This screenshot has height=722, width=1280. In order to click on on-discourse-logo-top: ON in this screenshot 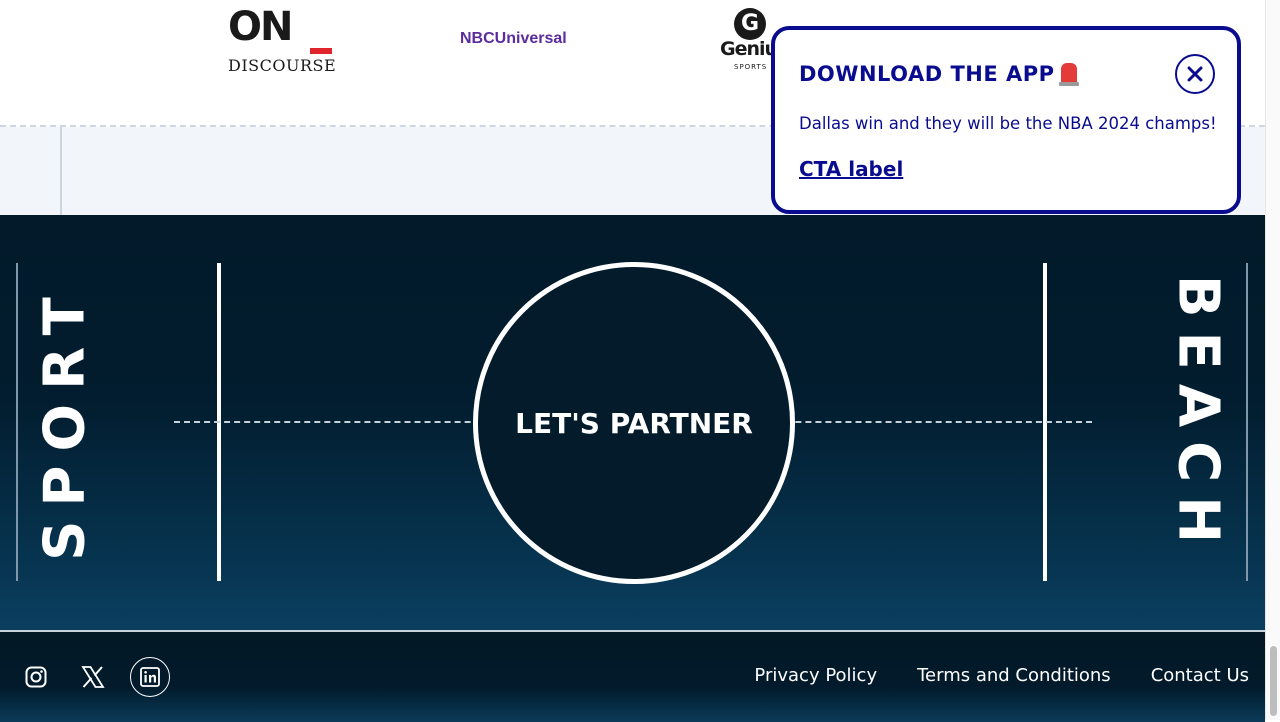, I will do `click(260, 27)`.